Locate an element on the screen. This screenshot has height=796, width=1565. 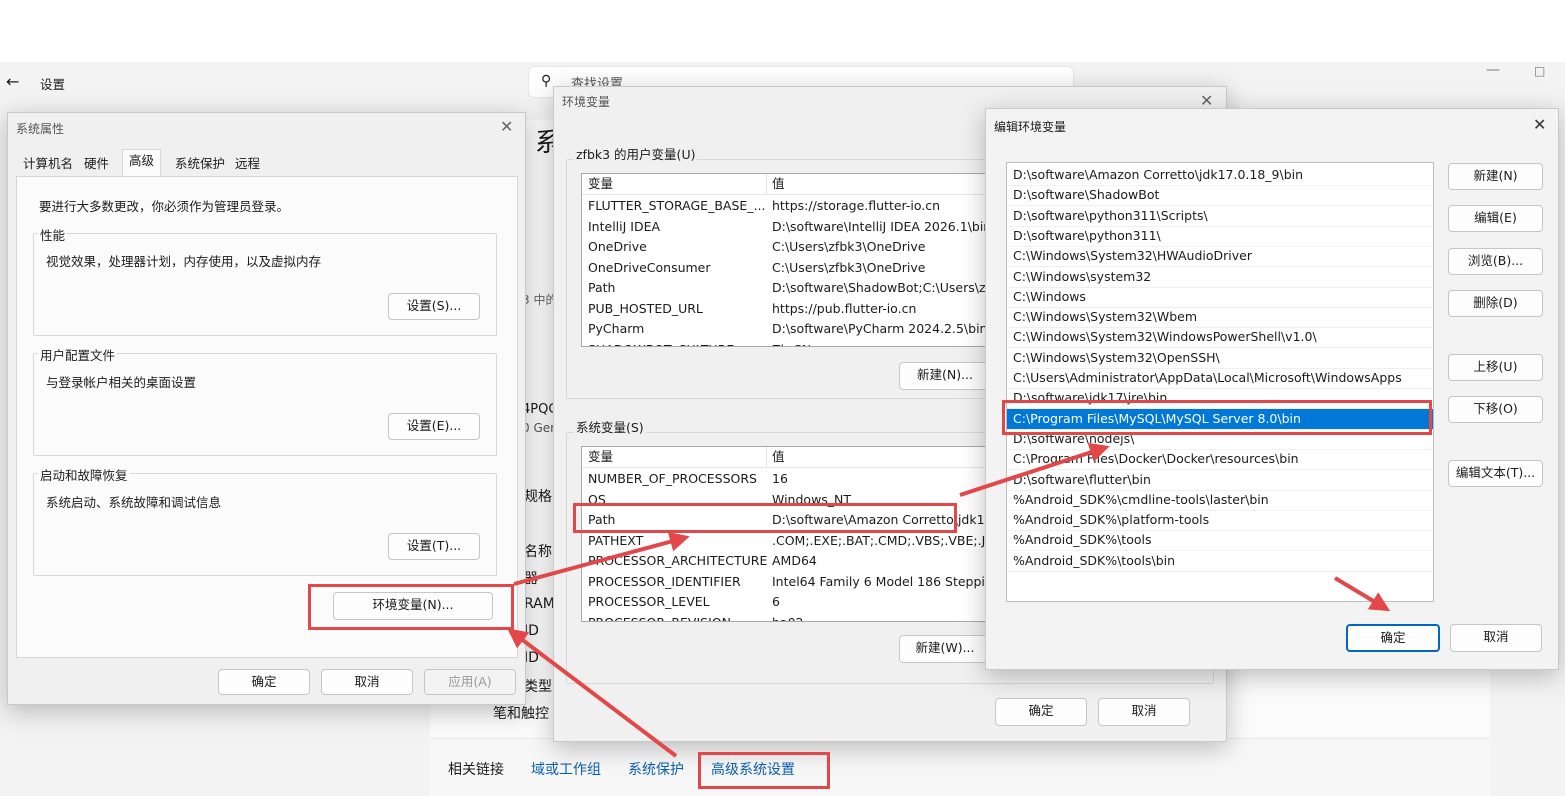
arrow-to-ok-button is located at coordinates (1362, 594).